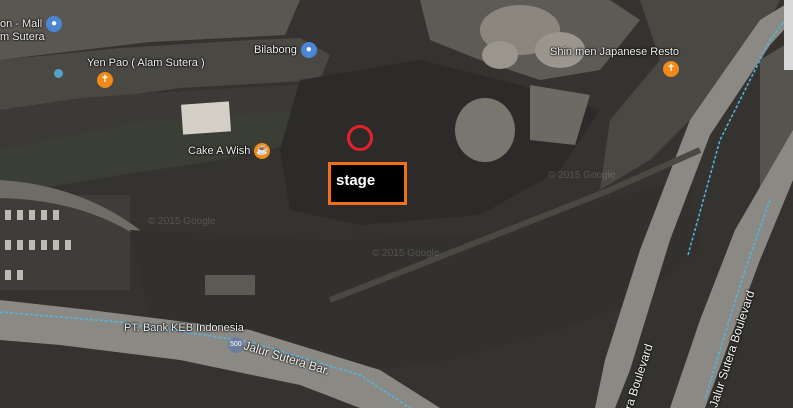 This screenshot has width=793, height=408. I want to click on location-dot, so click(58, 73).